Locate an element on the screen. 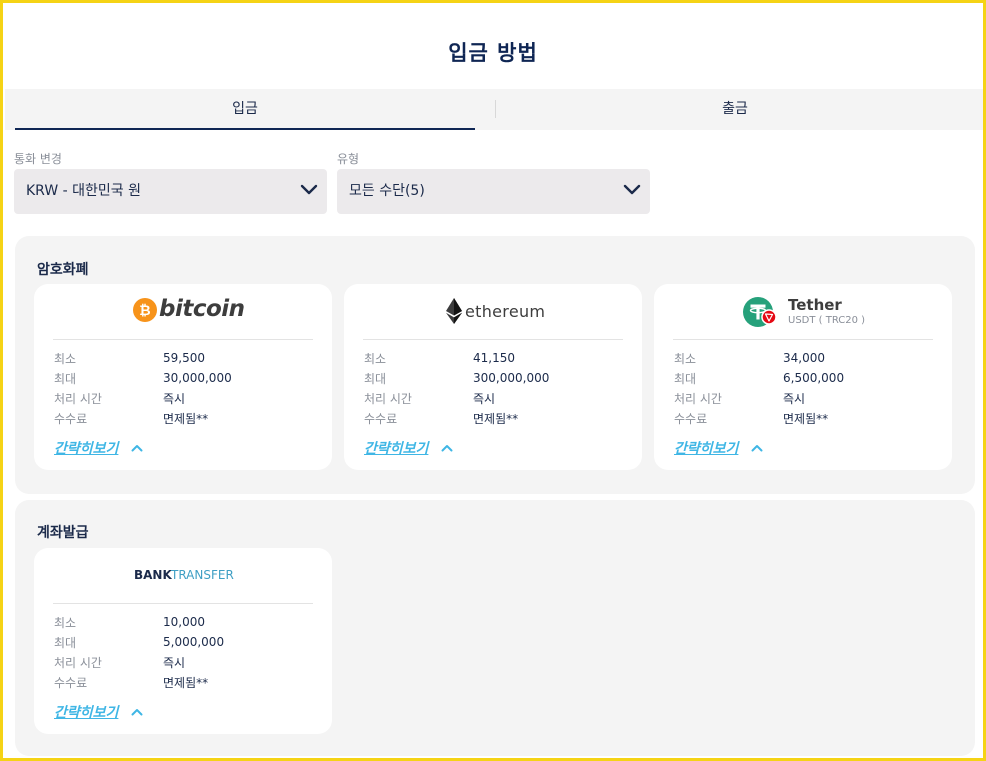 The width and height of the screenshot is (986, 761). bitcoin-icon: ₿ is located at coordinates (145, 310).